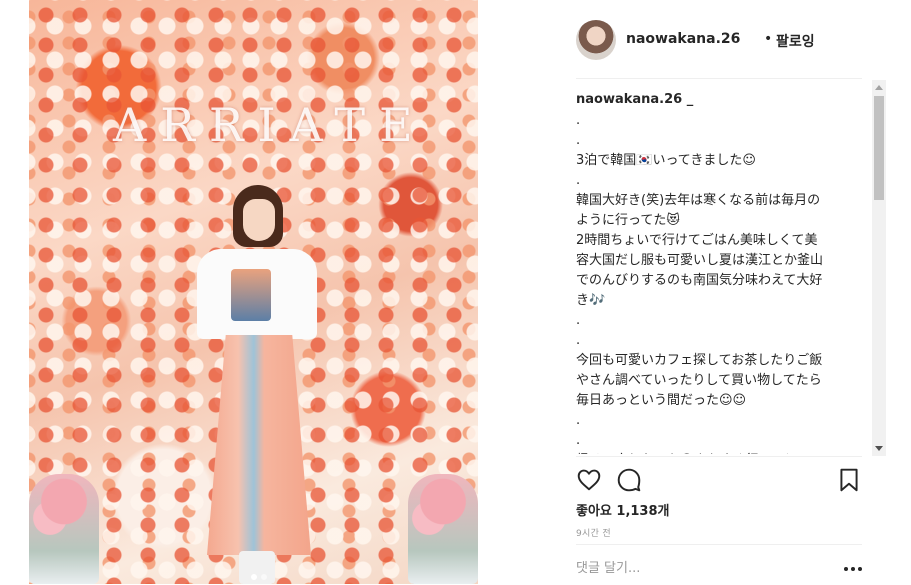 This screenshot has width=911, height=585. What do you see at coordinates (879, 268) in the screenshot?
I see `caption-scrollbar` at bounding box center [879, 268].